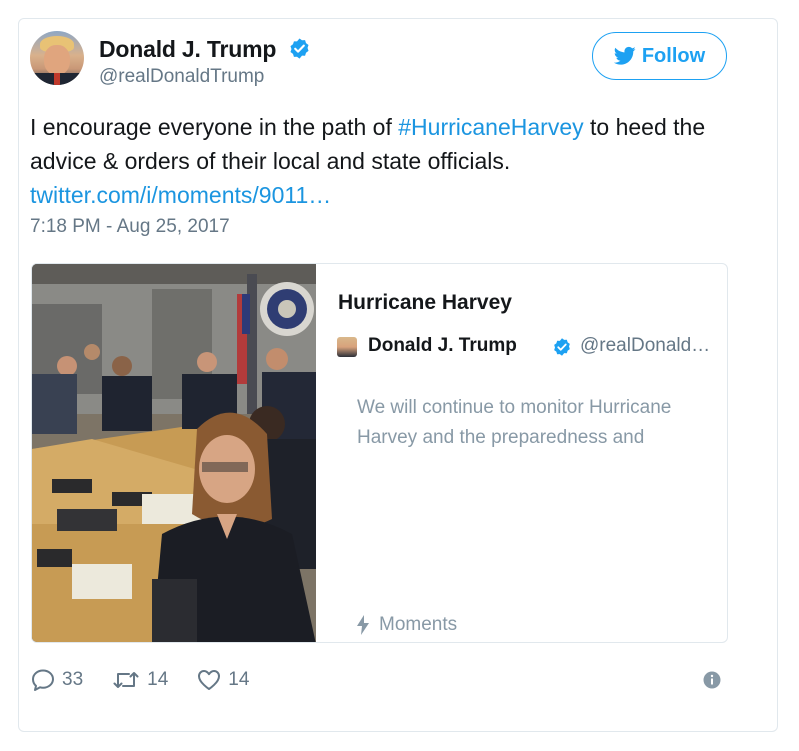 Image resolution: width=799 pixels, height=751 pixels. What do you see at coordinates (214, 127) in the screenshot?
I see `tweet-text-part: I encourage everyone in the path of` at bounding box center [214, 127].